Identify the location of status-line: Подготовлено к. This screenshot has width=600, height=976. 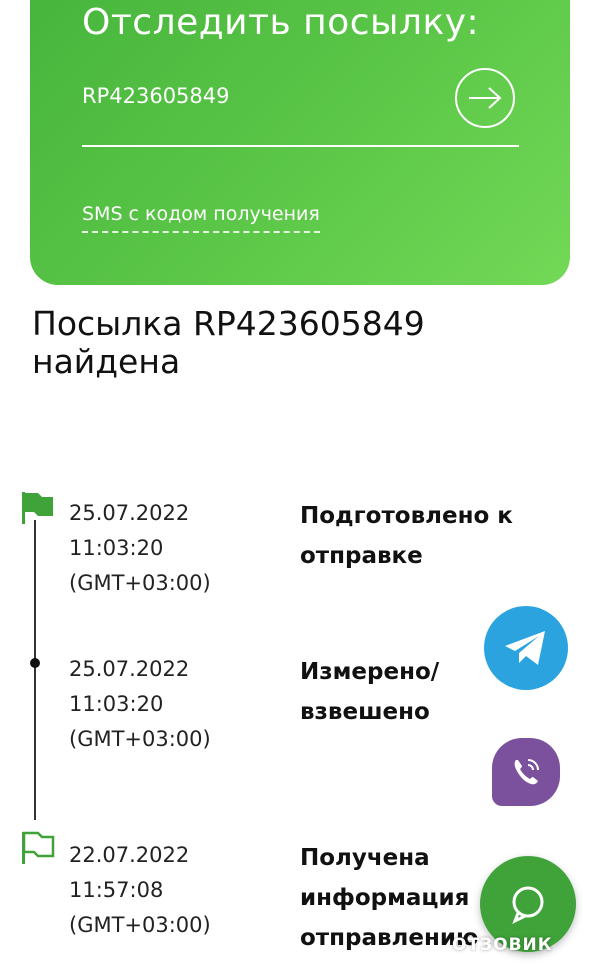
(406, 516).